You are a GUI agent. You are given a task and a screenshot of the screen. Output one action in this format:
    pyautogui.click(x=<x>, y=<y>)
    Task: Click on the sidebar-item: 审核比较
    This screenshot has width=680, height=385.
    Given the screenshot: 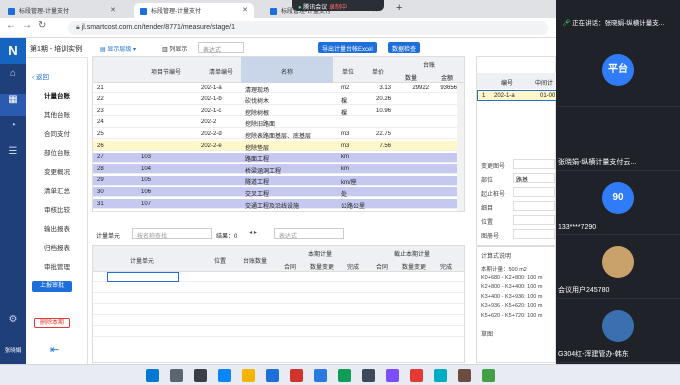 What is the action you would take?
    pyautogui.click(x=57, y=208)
    